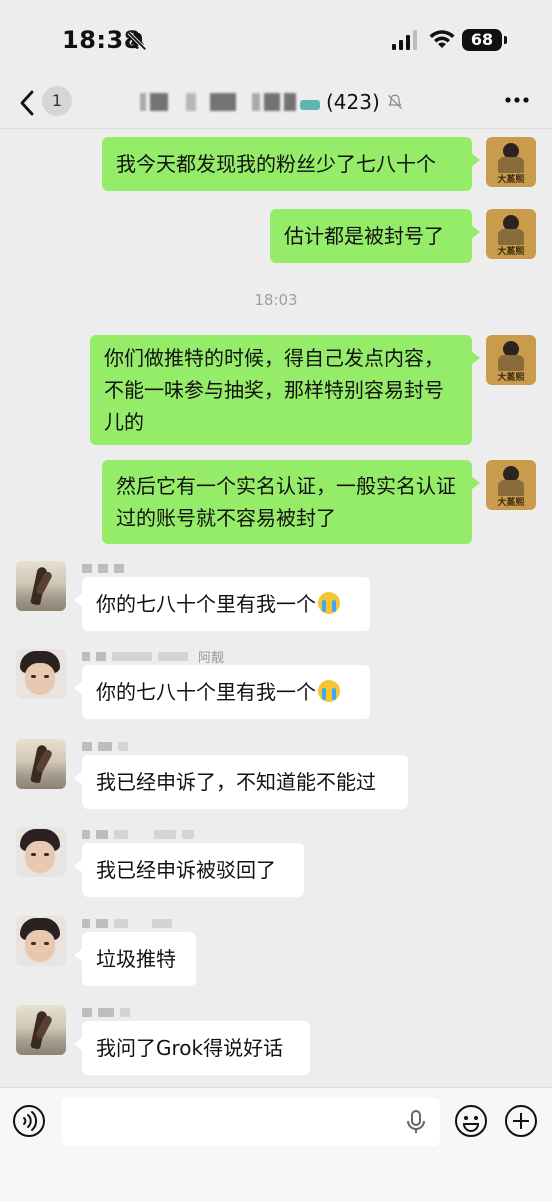 The image size is (552, 1201). Describe the element at coordinates (310, 105) in the screenshot. I see `redacted-emoji` at that location.